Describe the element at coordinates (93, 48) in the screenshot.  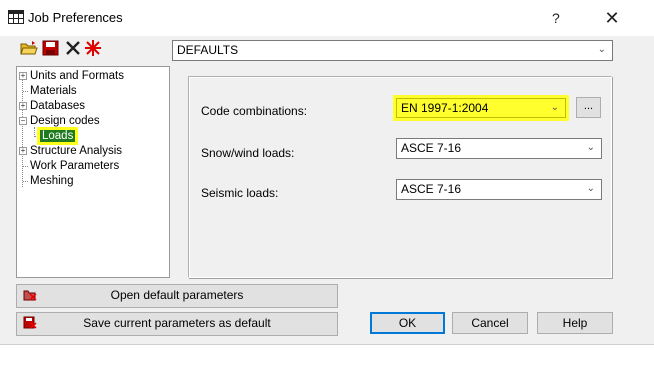
I see `reset-star-icon` at that location.